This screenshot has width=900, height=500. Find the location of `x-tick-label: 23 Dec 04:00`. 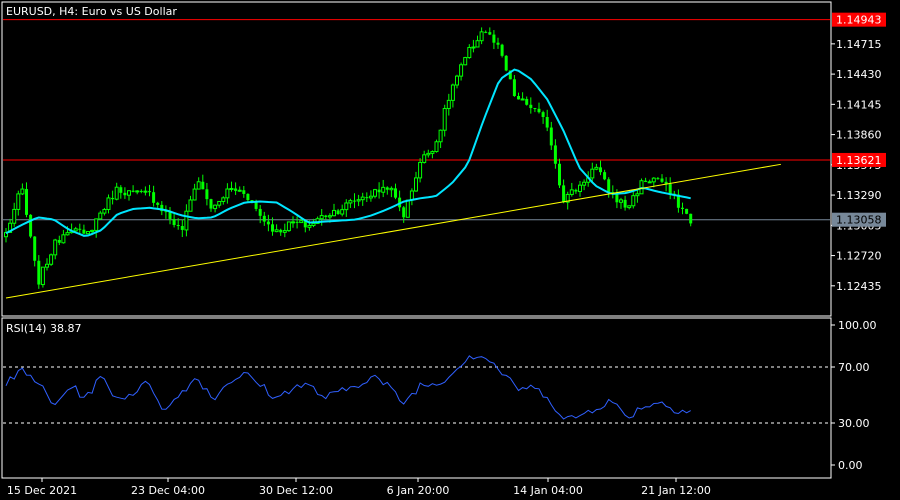

x-tick-label: 23 Dec 04:00 is located at coordinates (168, 490).